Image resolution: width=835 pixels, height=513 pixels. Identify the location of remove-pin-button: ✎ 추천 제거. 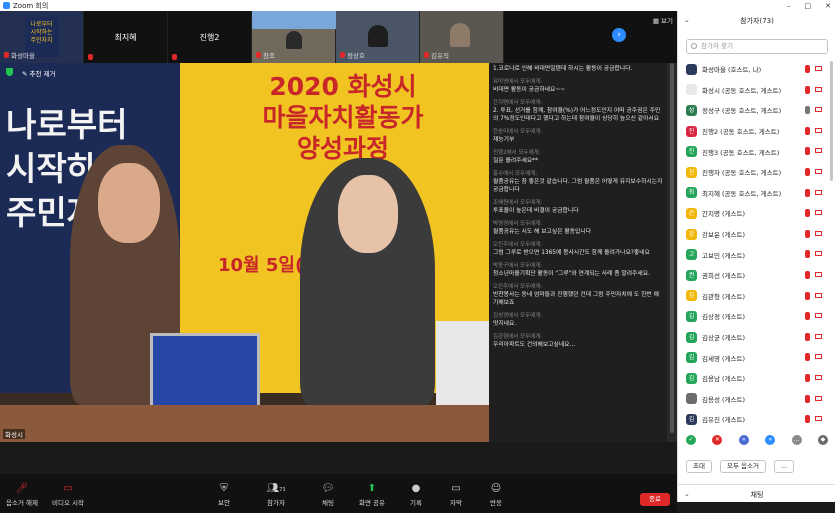
(39, 73).